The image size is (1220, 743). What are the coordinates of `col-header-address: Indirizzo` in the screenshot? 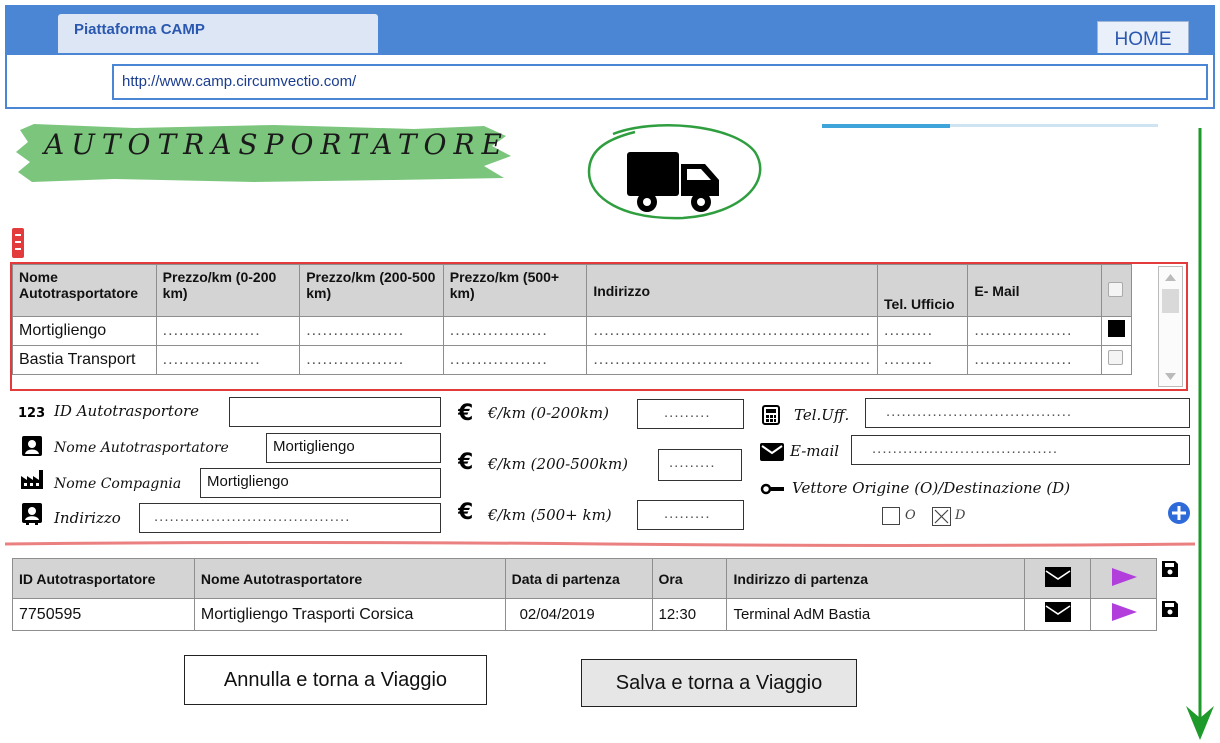 It's located at (732, 290).